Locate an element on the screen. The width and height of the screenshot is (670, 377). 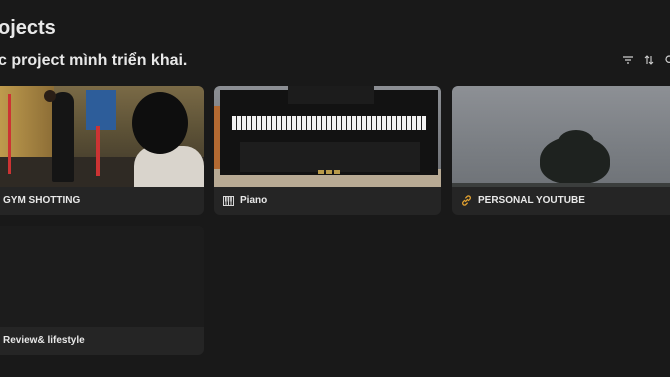
card-cover-empty is located at coordinates (102, 276).